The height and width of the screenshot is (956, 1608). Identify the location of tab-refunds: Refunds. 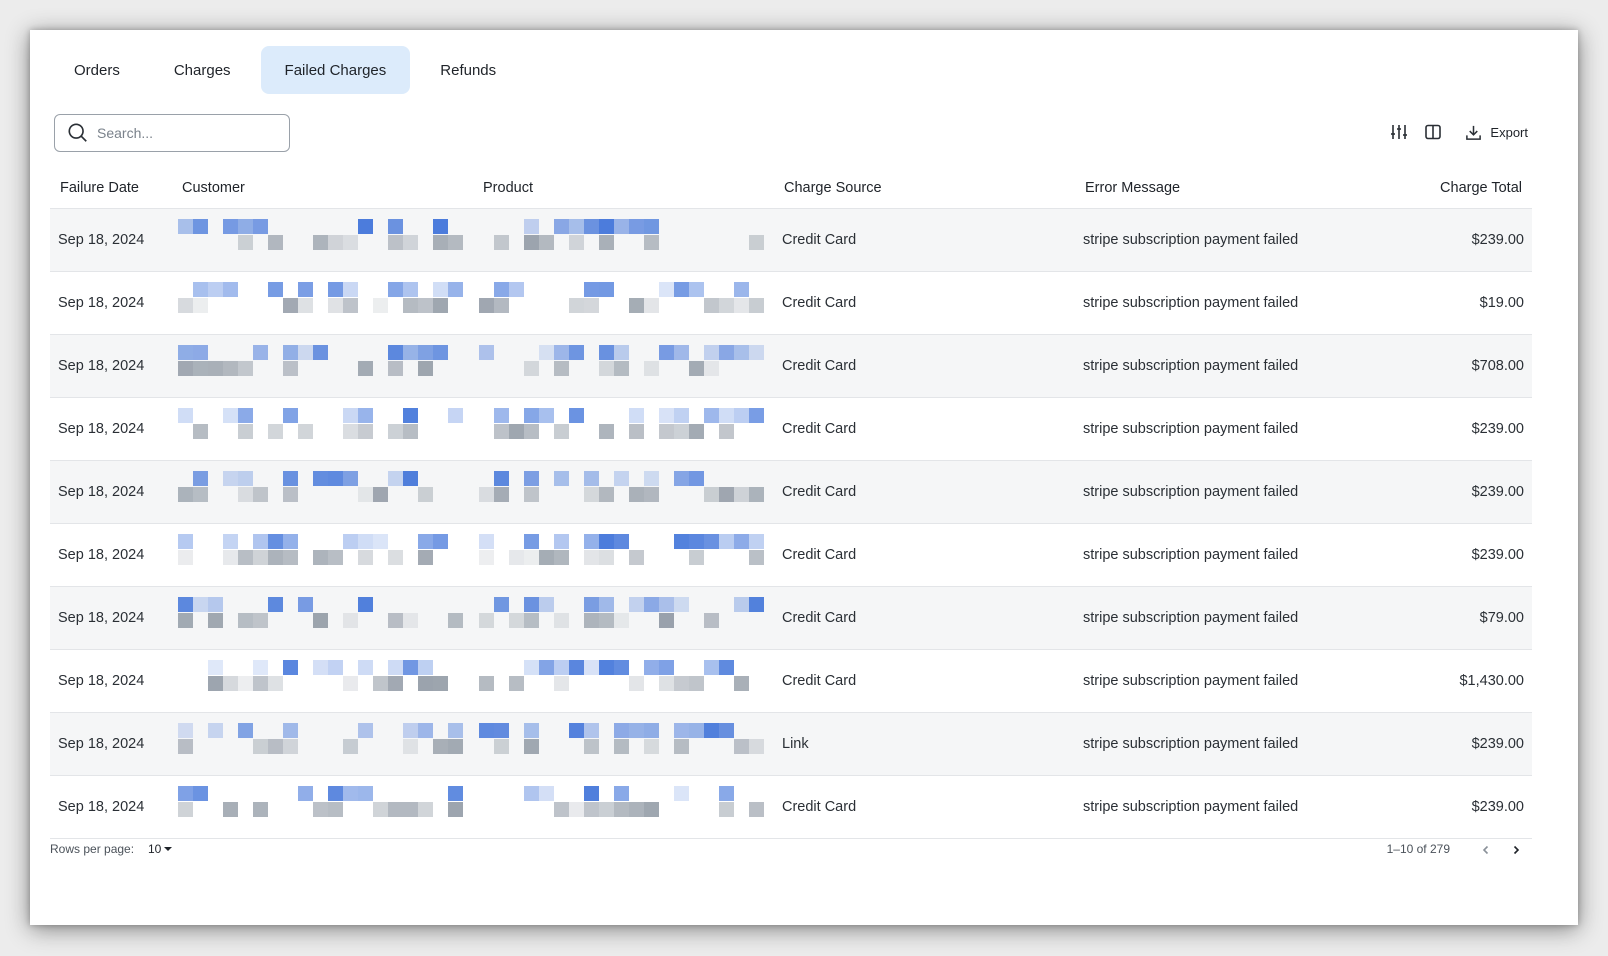
(468, 70).